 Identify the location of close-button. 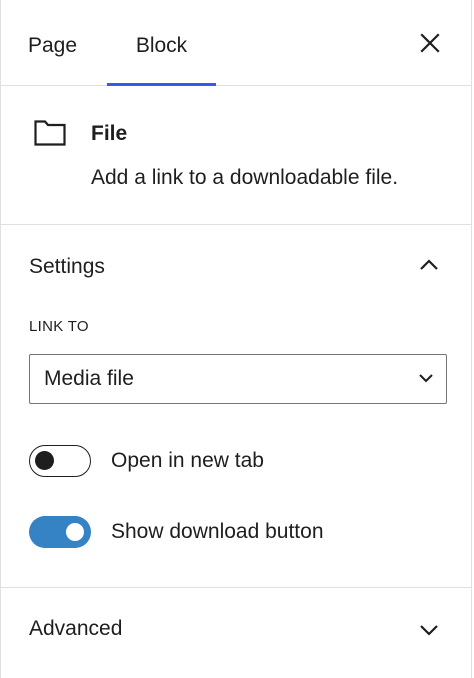
(431, 44).